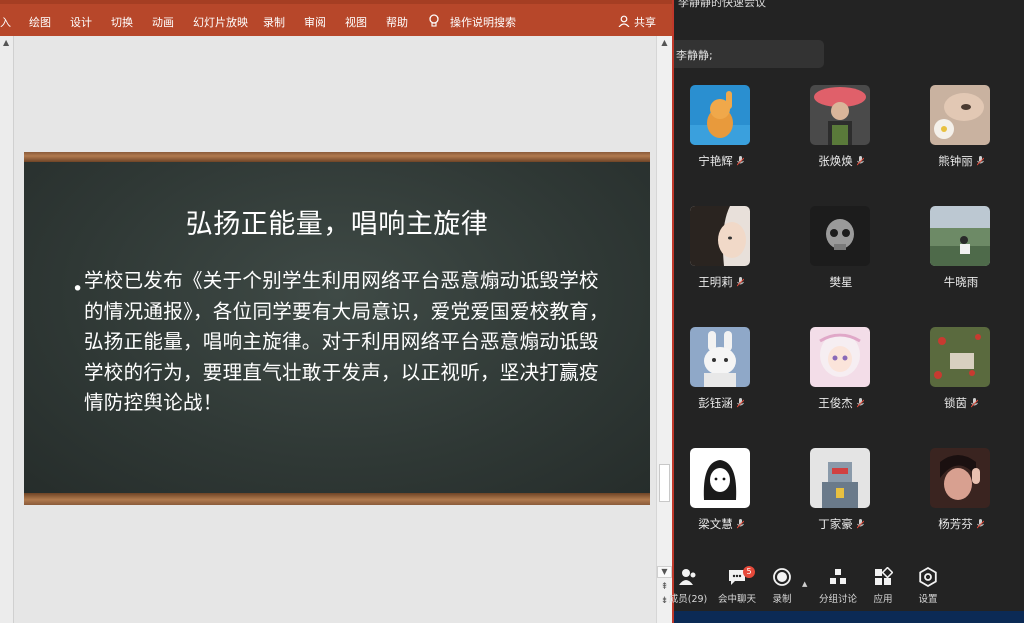 The width and height of the screenshot is (1024, 623). I want to click on participant-name: 王俊杰, so click(835, 403).